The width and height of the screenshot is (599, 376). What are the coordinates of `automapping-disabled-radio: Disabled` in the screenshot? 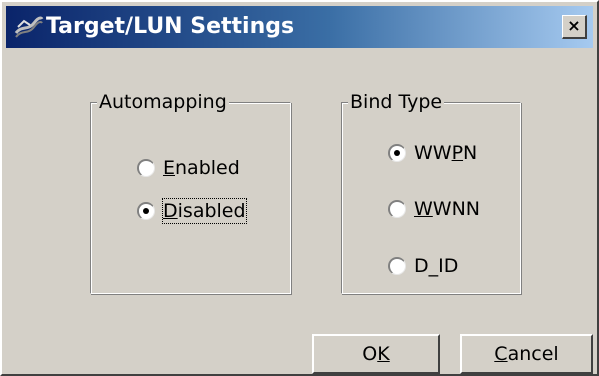 It's located at (202, 211).